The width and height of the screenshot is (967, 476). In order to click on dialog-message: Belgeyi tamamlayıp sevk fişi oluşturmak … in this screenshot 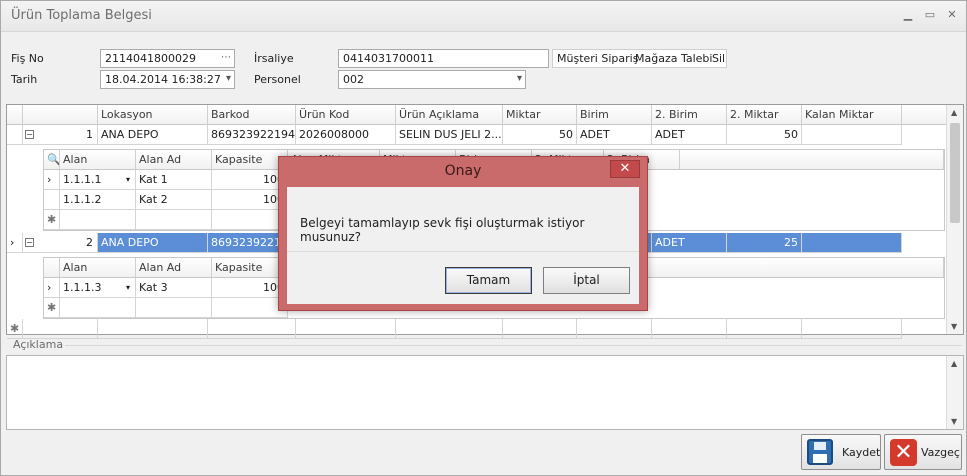, I will do `click(442, 230)`.